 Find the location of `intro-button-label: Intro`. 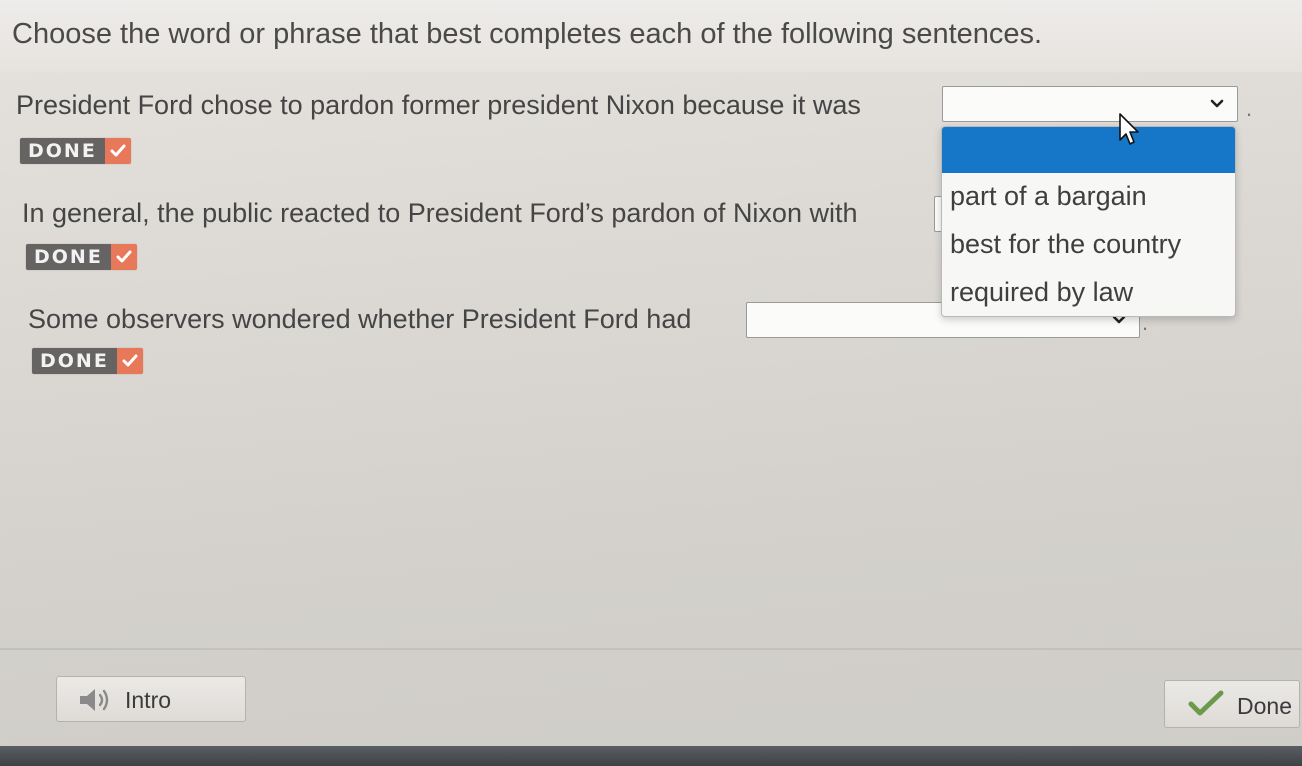

intro-button-label: Intro is located at coordinates (148, 700).